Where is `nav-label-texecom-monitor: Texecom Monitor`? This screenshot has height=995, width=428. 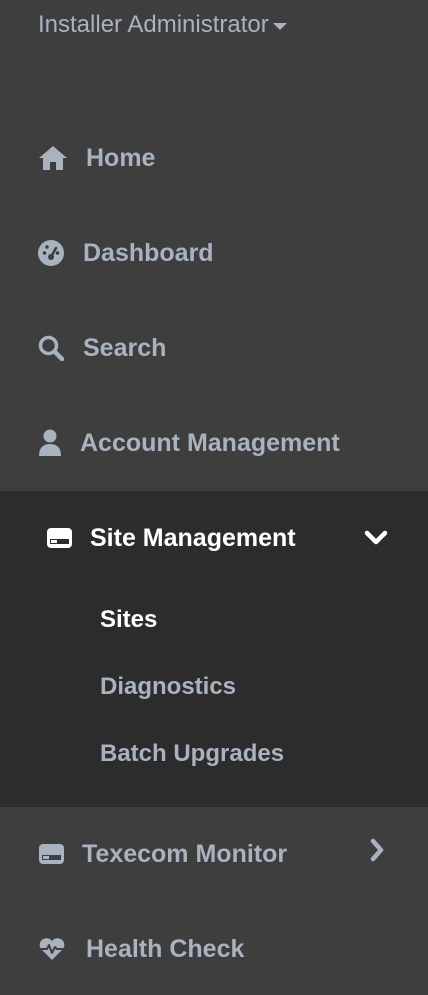 nav-label-texecom-monitor: Texecom Monitor is located at coordinates (185, 853).